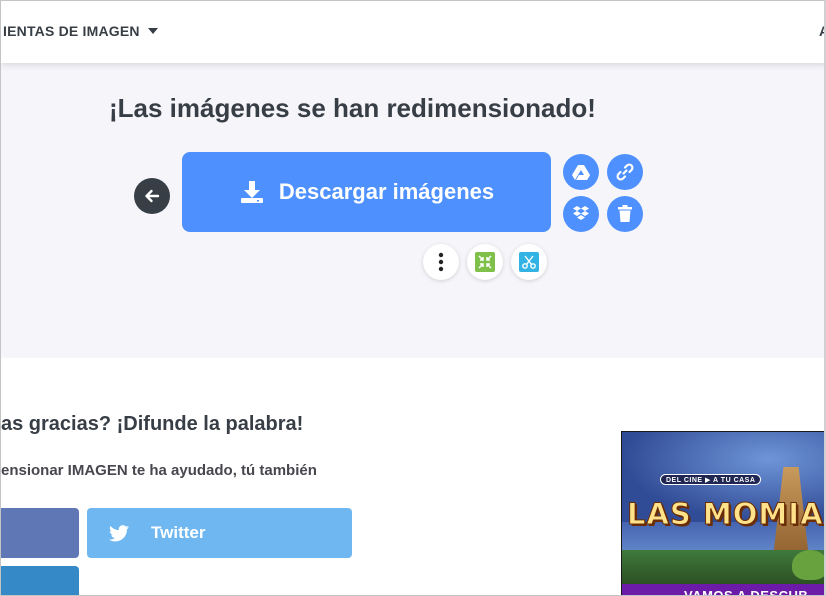 The height and width of the screenshot is (596, 826). I want to click on more-vertical-icon, so click(441, 262).